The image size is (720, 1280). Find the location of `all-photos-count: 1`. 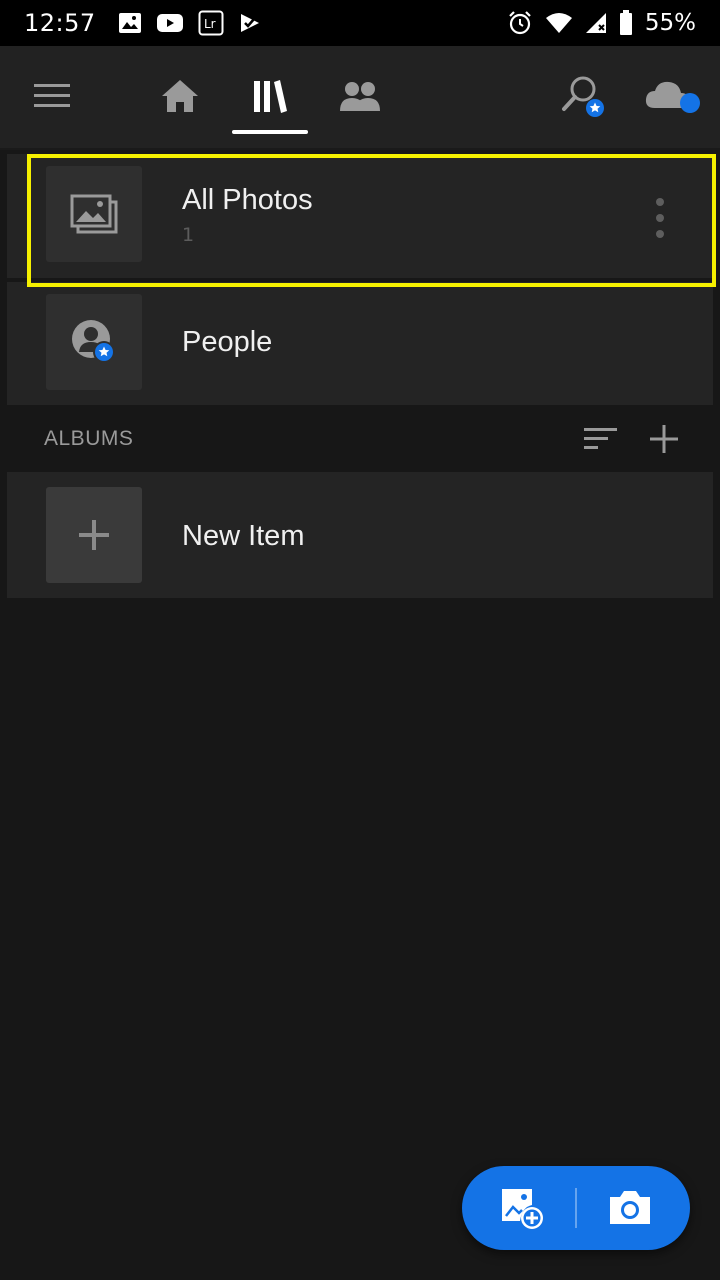

all-photos-count: 1 is located at coordinates (188, 235).